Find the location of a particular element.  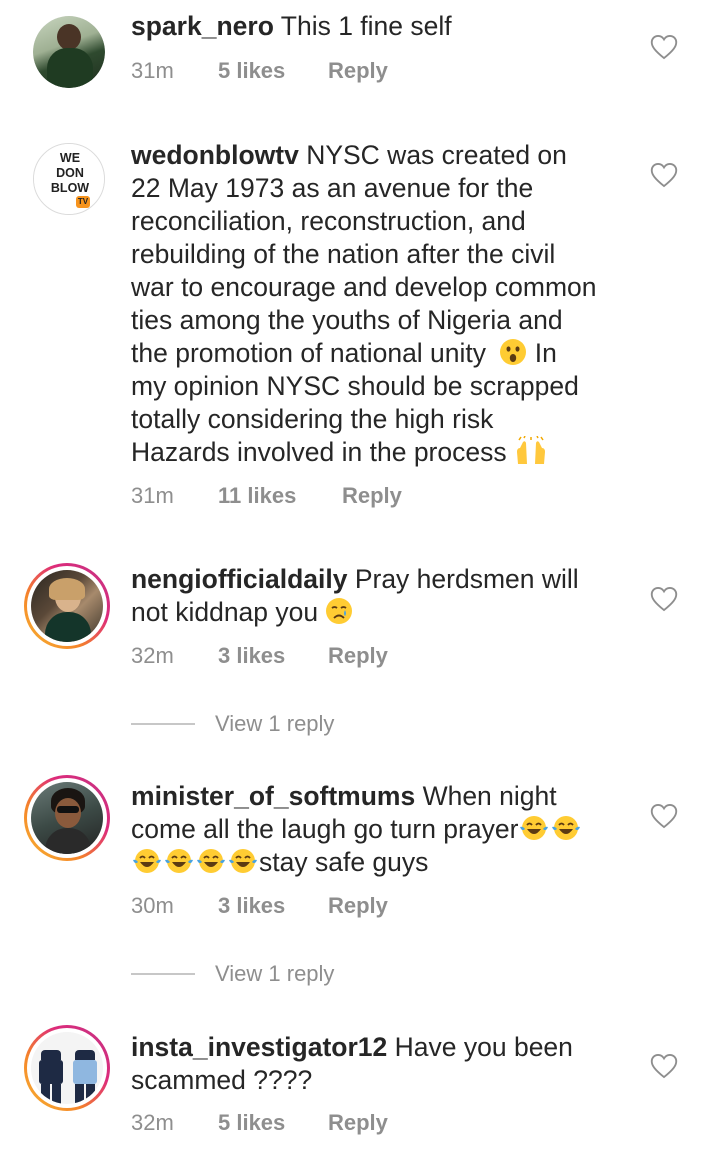

comment-likes: 11 likes is located at coordinates (280, 496).